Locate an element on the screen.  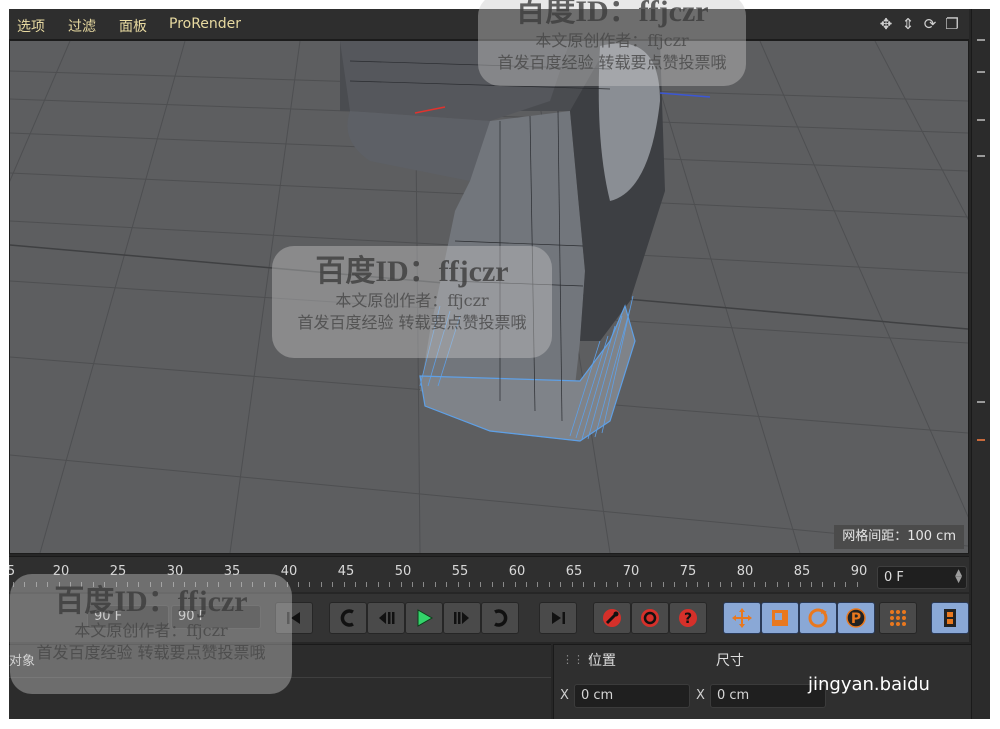
previous-frame-button is located at coordinates (386, 618).